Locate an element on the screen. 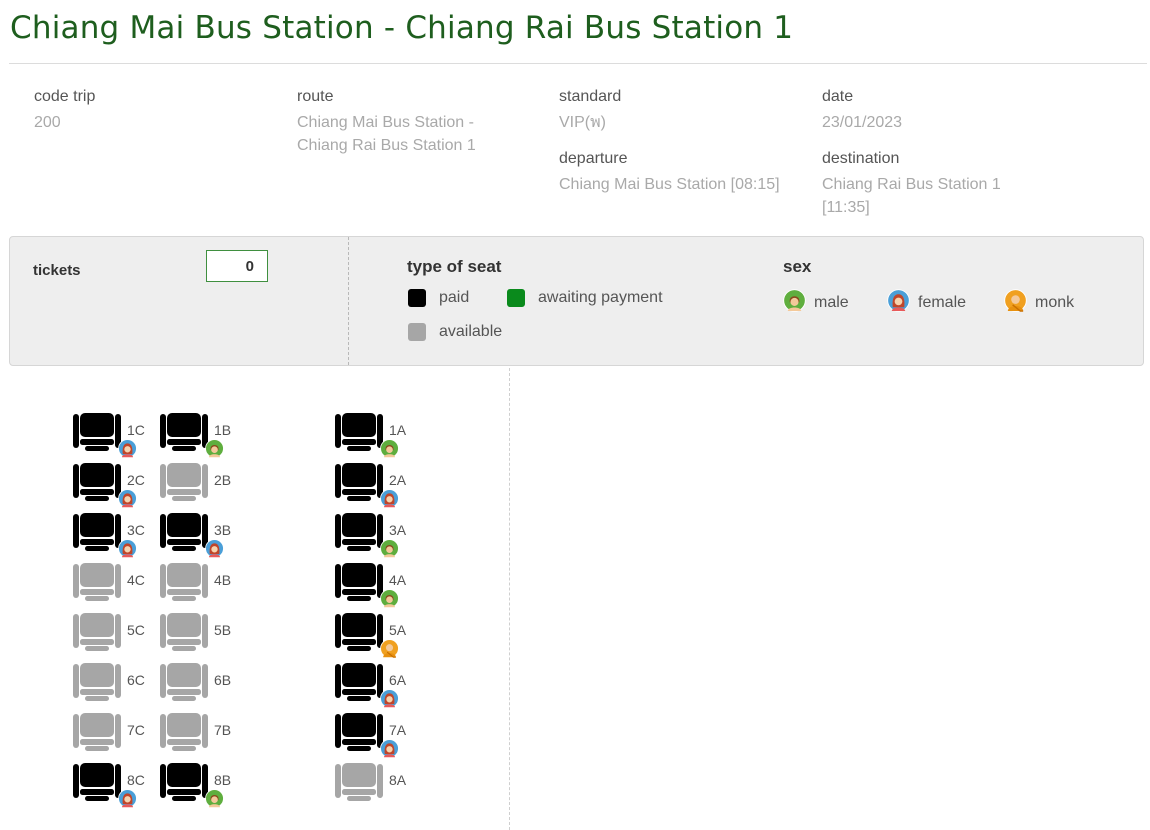 The height and width of the screenshot is (830, 1150). seat-label: 8A is located at coordinates (398, 780).